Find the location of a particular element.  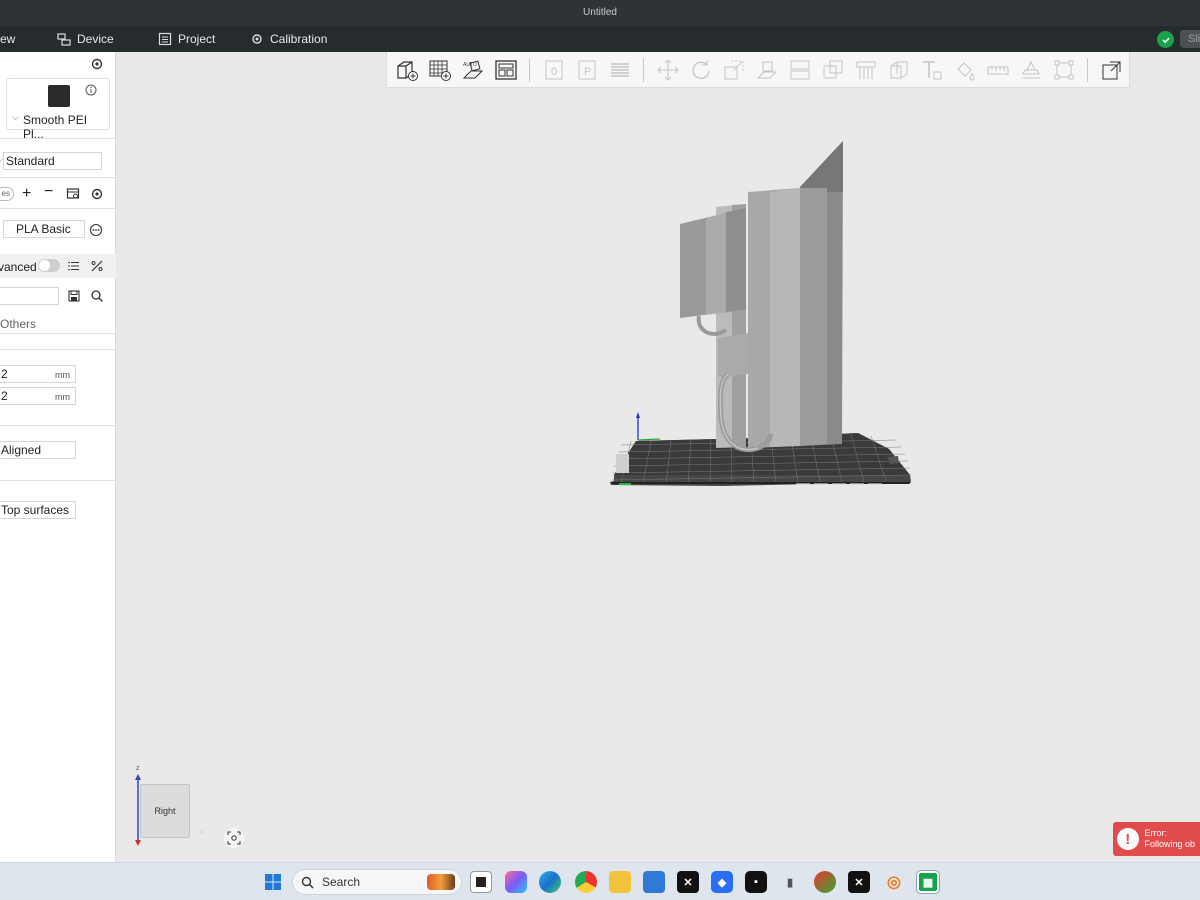

slice-button: Slic is located at coordinates (1190, 39).